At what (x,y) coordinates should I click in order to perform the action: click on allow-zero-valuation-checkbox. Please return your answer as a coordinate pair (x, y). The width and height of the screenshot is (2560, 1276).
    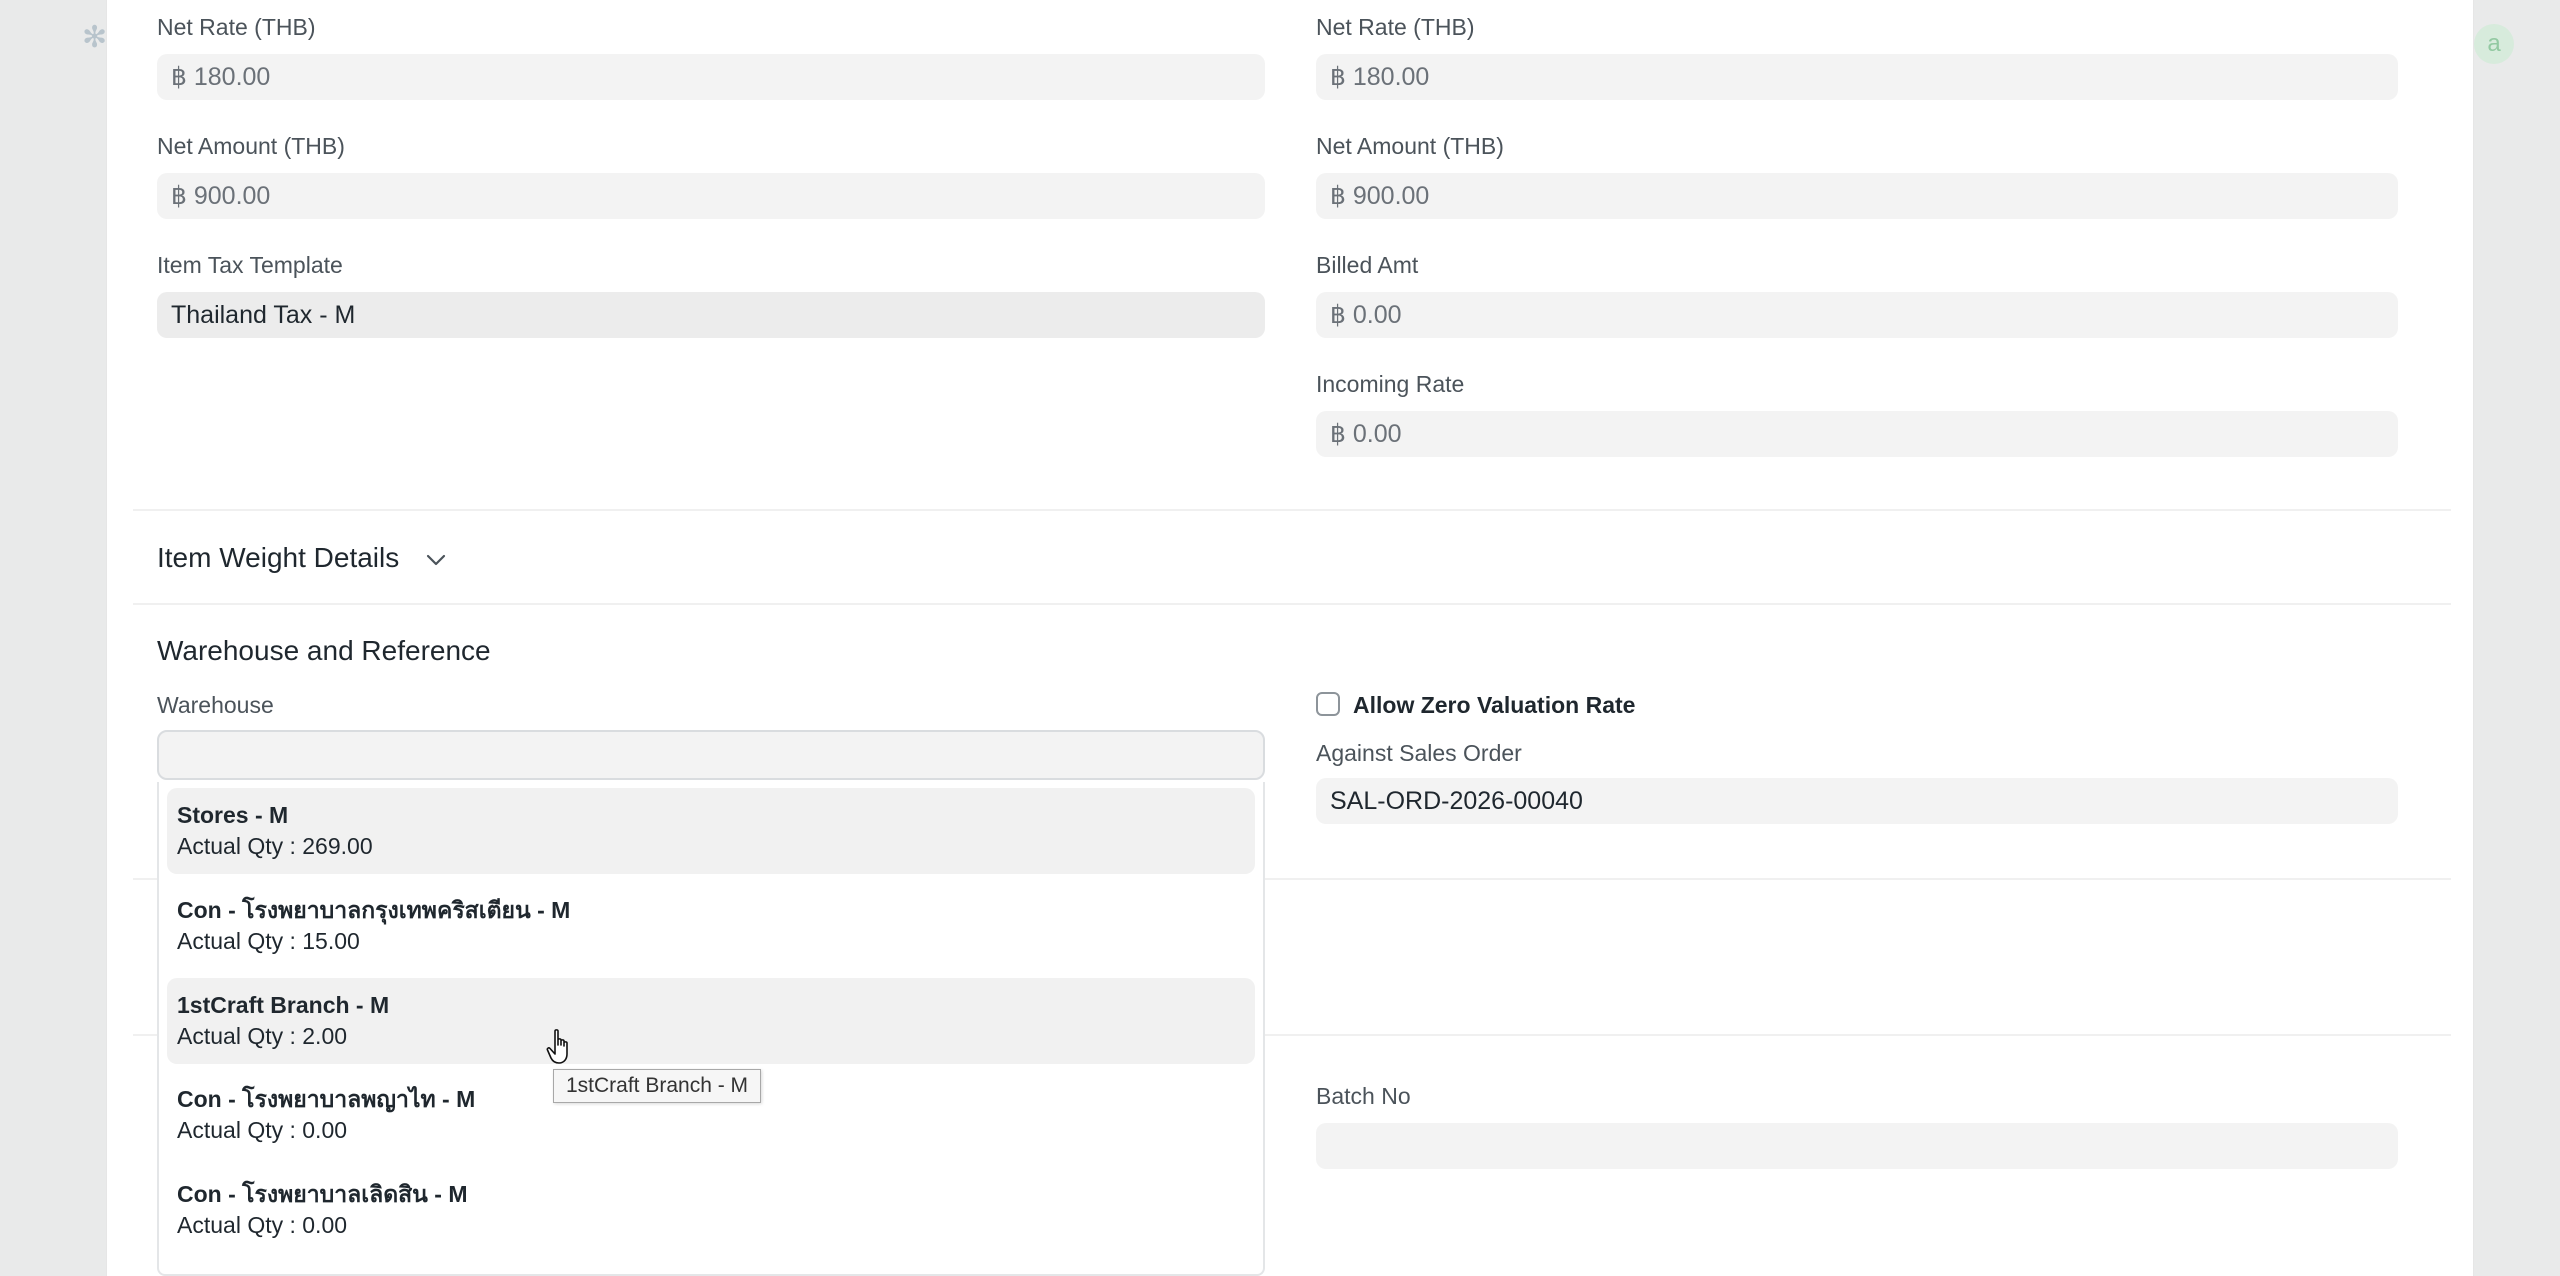
    Looking at the image, I should click on (1328, 704).